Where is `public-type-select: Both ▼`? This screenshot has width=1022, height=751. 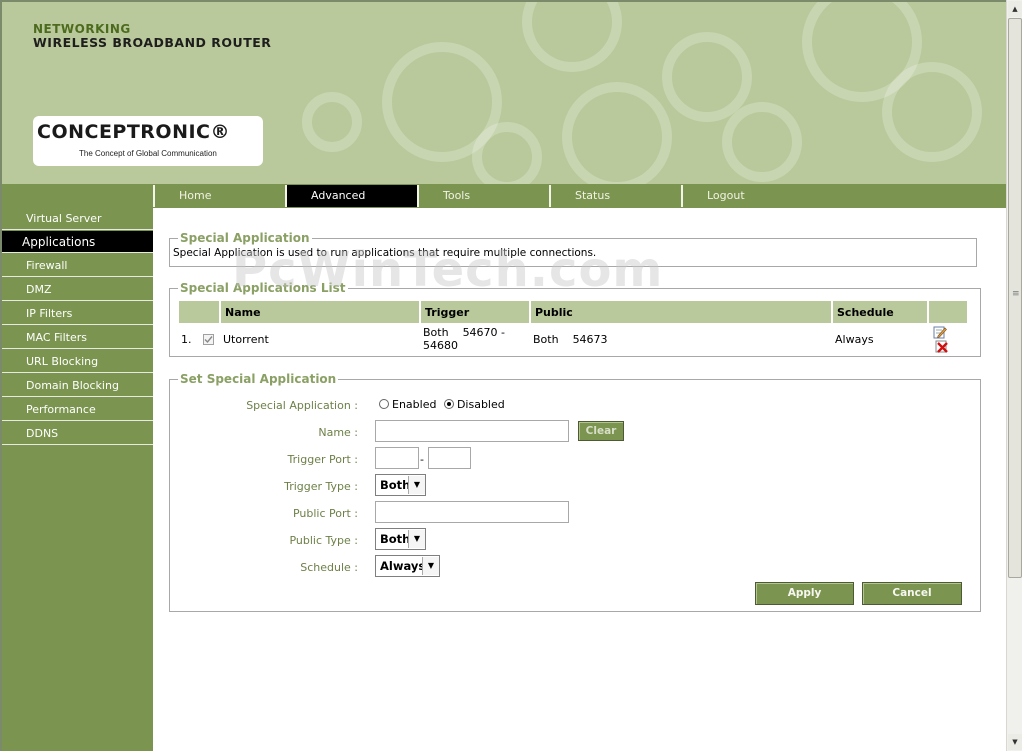 public-type-select: Both ▼ is located at coordinates (400, 539).